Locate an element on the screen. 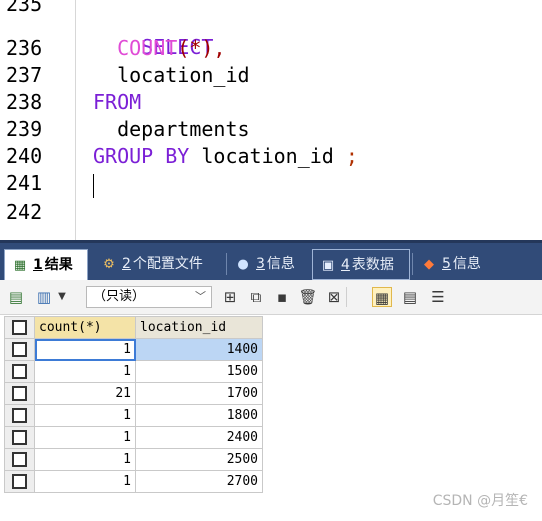  cell-location-id: 2700 is located at coordinates (199, 481).